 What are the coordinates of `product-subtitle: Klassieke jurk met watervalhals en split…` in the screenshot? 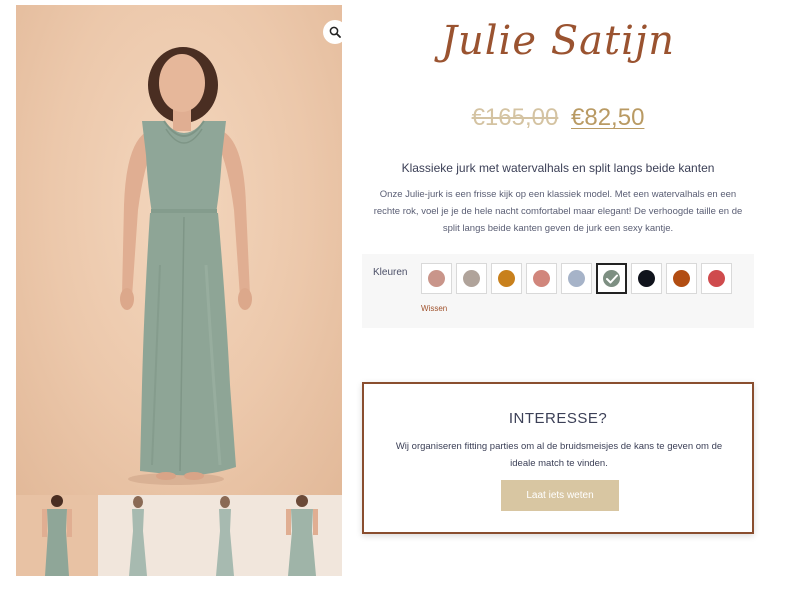 It's located at (558, 168).